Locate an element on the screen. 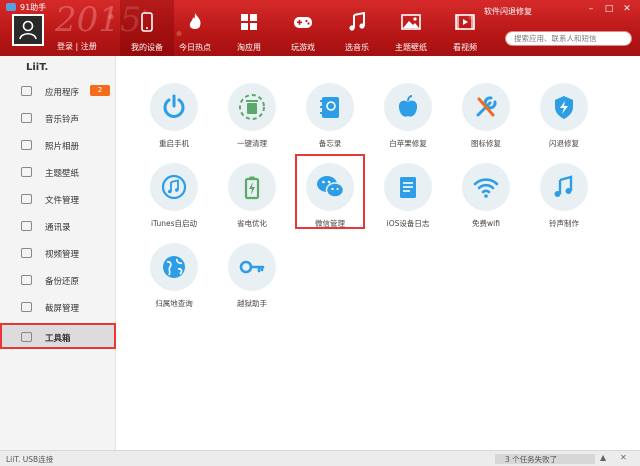 This screenshot has height=466, width=640. sidebar-item-wallpaper: 主题壁纸 is located at coordinates (58, 172).